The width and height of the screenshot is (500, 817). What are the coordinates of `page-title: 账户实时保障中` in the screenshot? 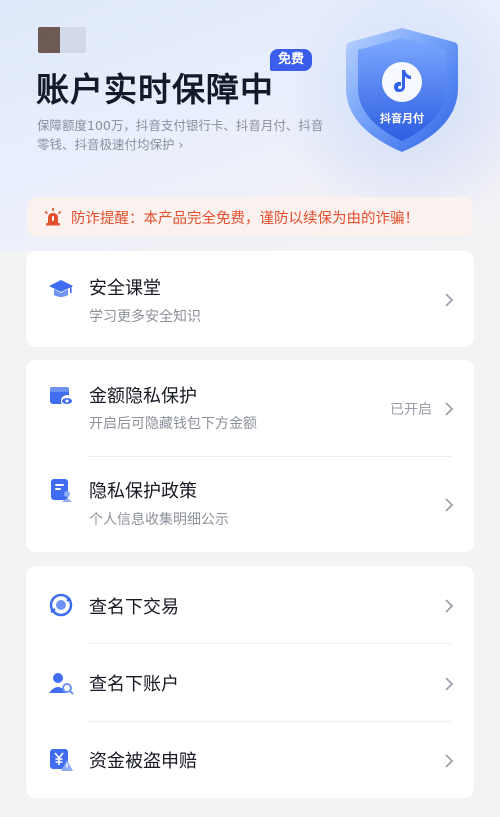 It's located at (155, 89).